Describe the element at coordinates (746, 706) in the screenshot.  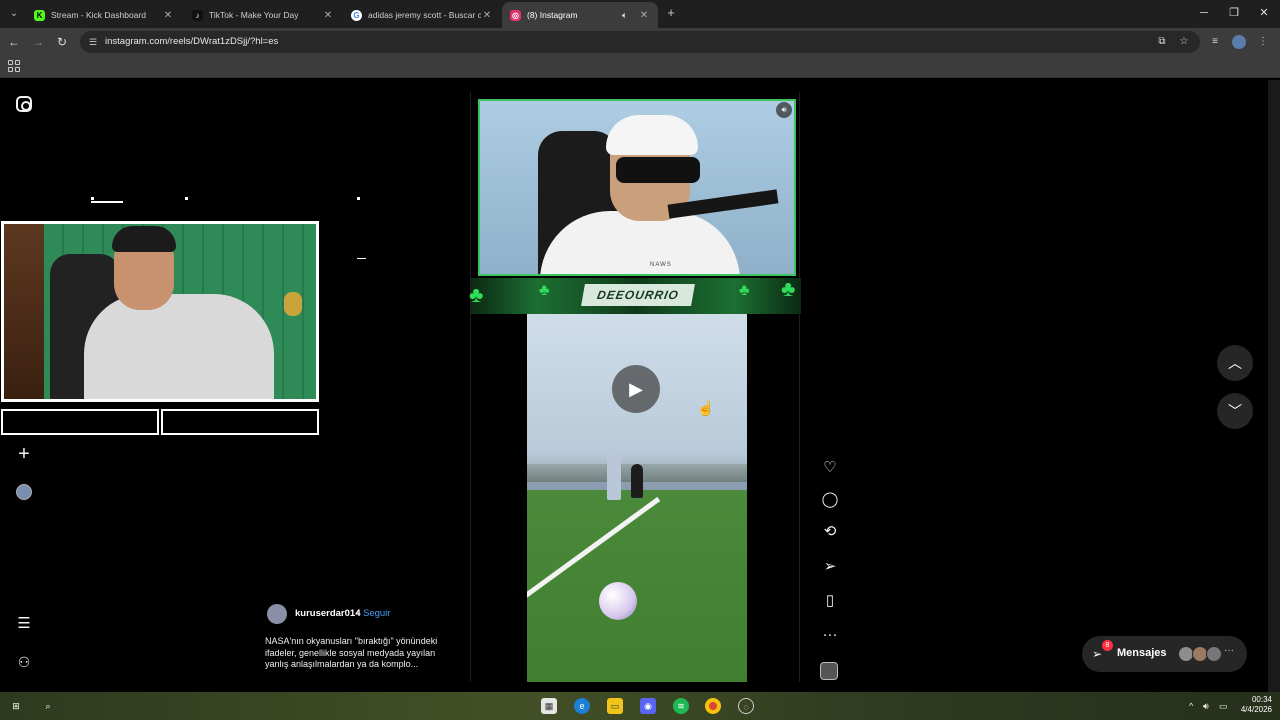
I see `obs-icon: ◌` at that location.